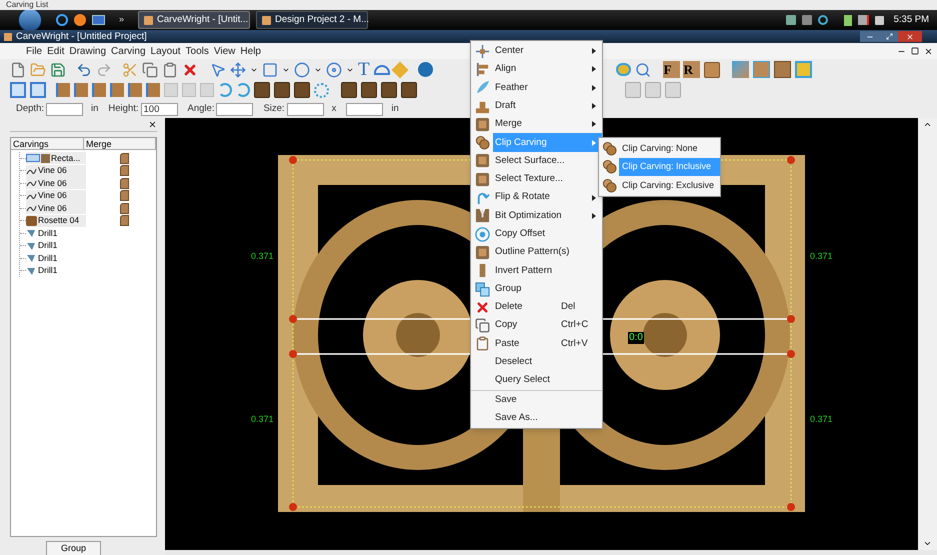 Image resolution: width=937 pixels, height=555 pixels. I want to click on menu-item-label: Align, so click(506, 69).